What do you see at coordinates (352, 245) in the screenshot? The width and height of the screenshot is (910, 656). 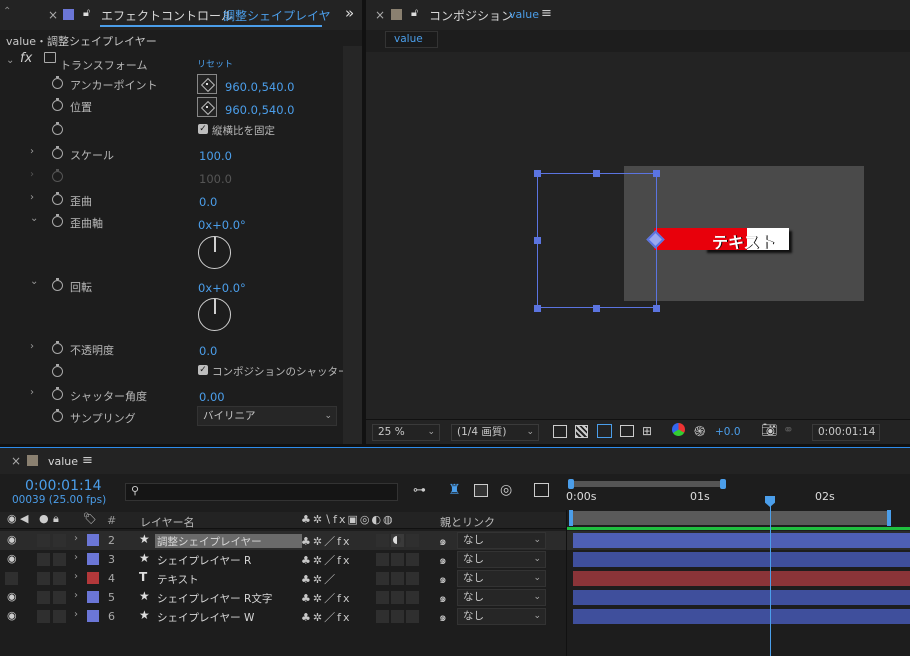 I see `effects-scrollbar` at bounding box center [352, 245].